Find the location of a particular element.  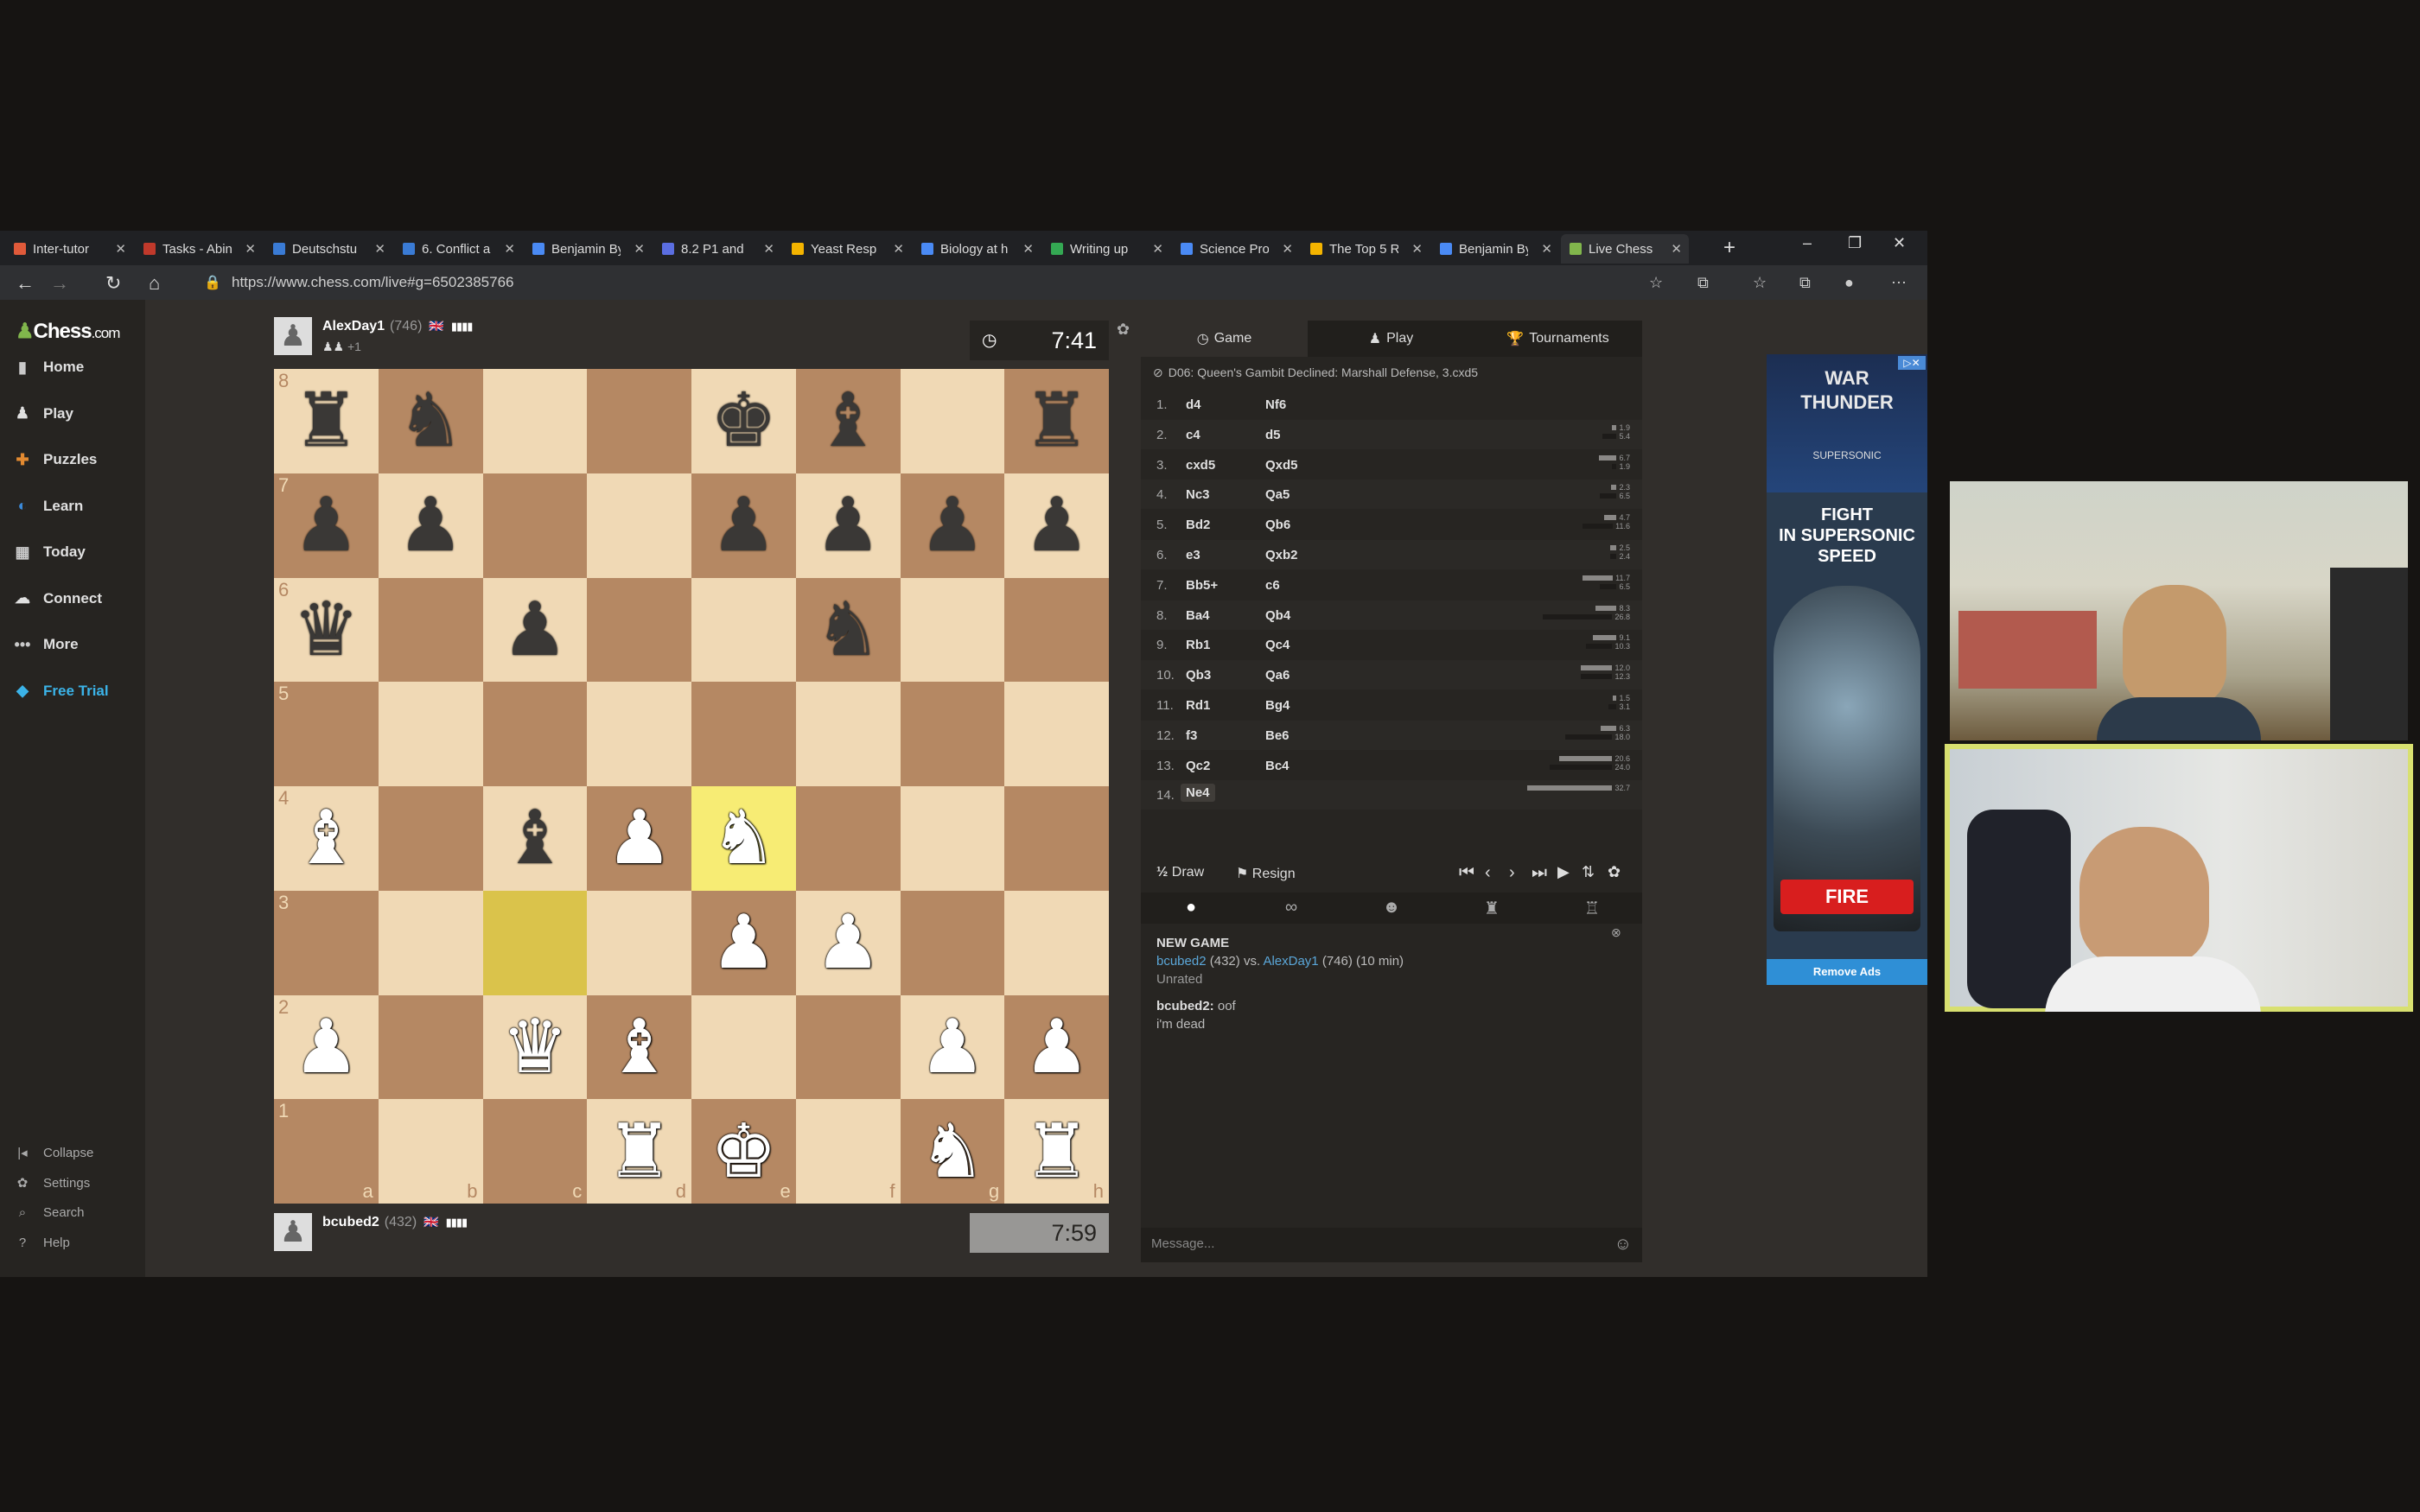

square-f8: ♝ is located at coordinates (848, 421).